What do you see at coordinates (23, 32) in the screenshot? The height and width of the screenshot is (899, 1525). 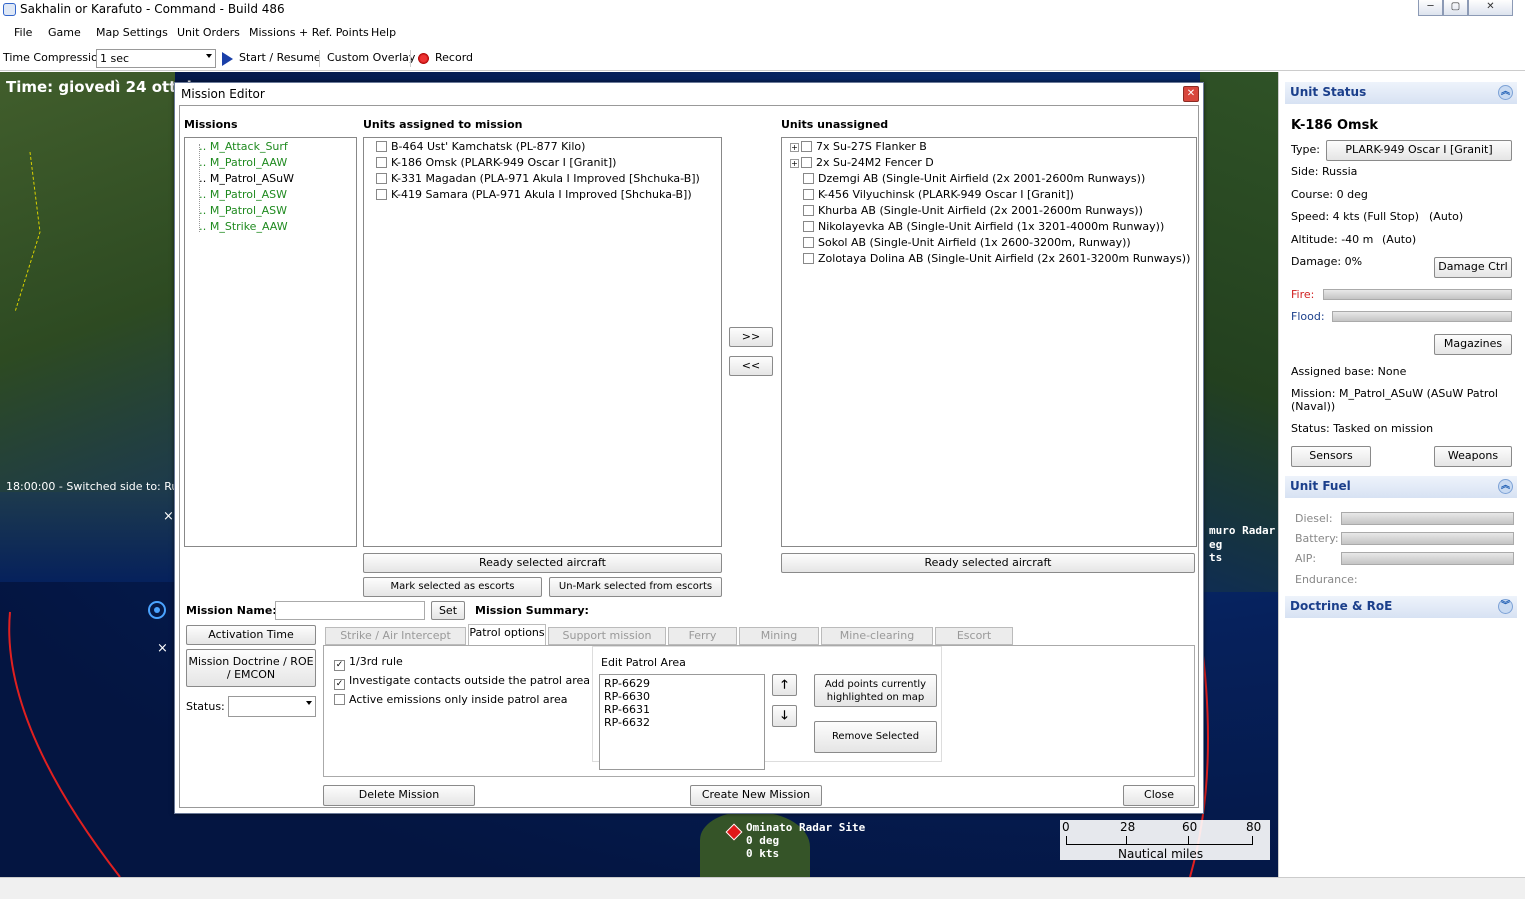 I see `menu-file: File` at bounding box center [23, 32].